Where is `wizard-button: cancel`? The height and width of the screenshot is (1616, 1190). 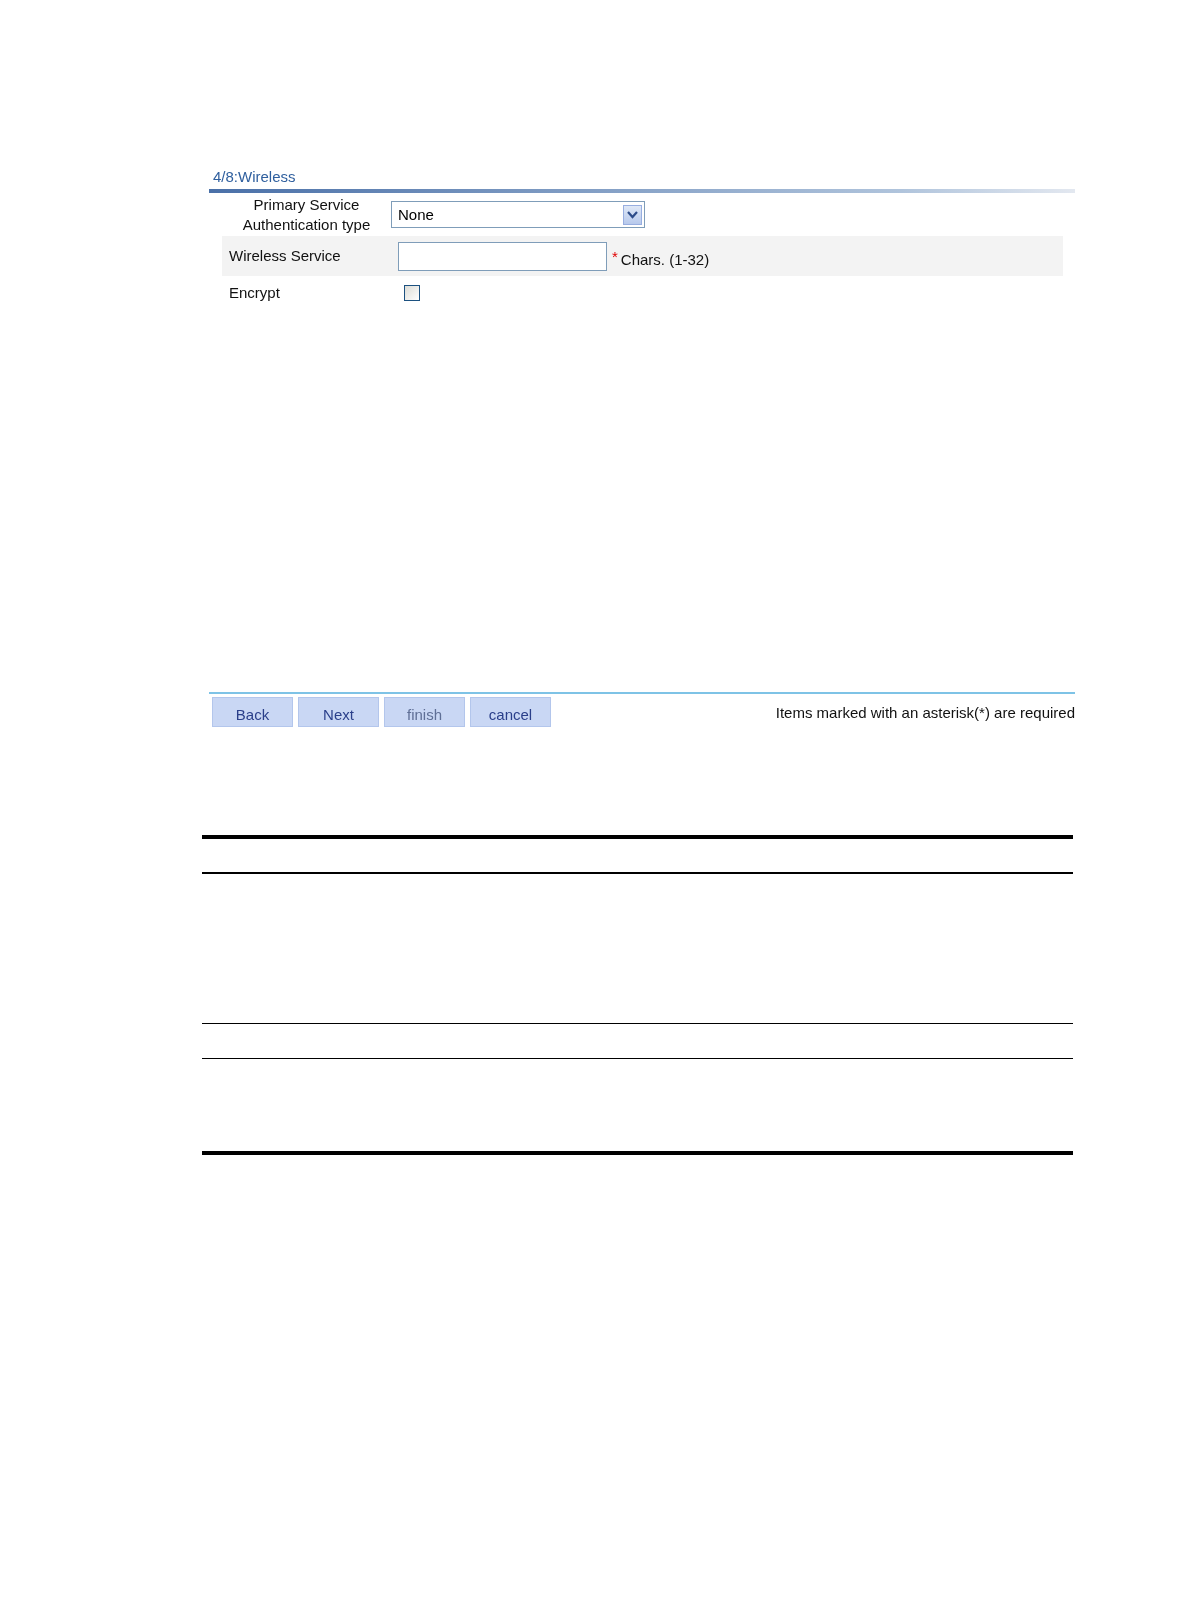 wizard-button: cancel is located at coordinates (510, 712).